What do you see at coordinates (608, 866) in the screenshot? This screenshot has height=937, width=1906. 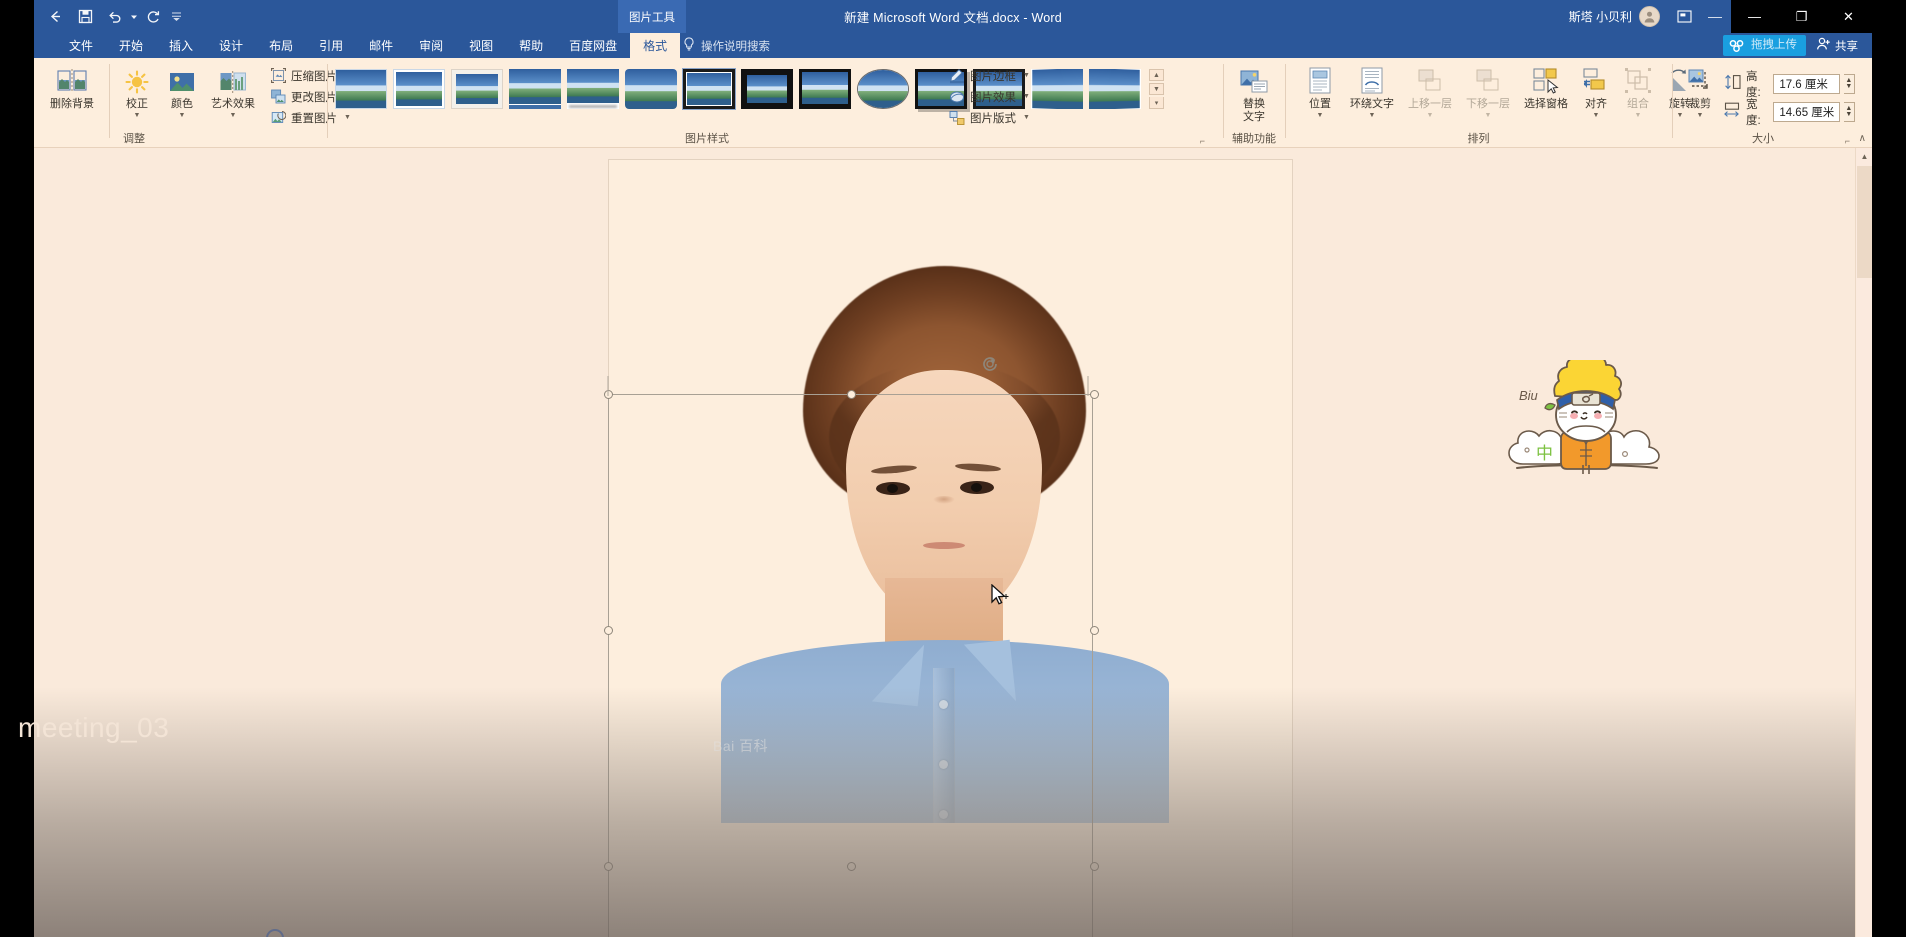 I see `resize-handle-sw` at bounding box center [608, 866].